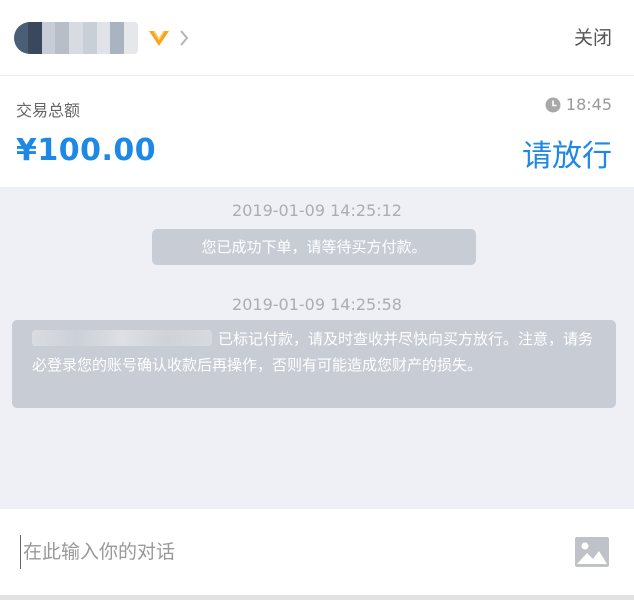 Image resolution: width=634 pixels, height=600 pixels. I want to click on message-timestamp: 2019-01-09 14:25:12, so click(317, 210).